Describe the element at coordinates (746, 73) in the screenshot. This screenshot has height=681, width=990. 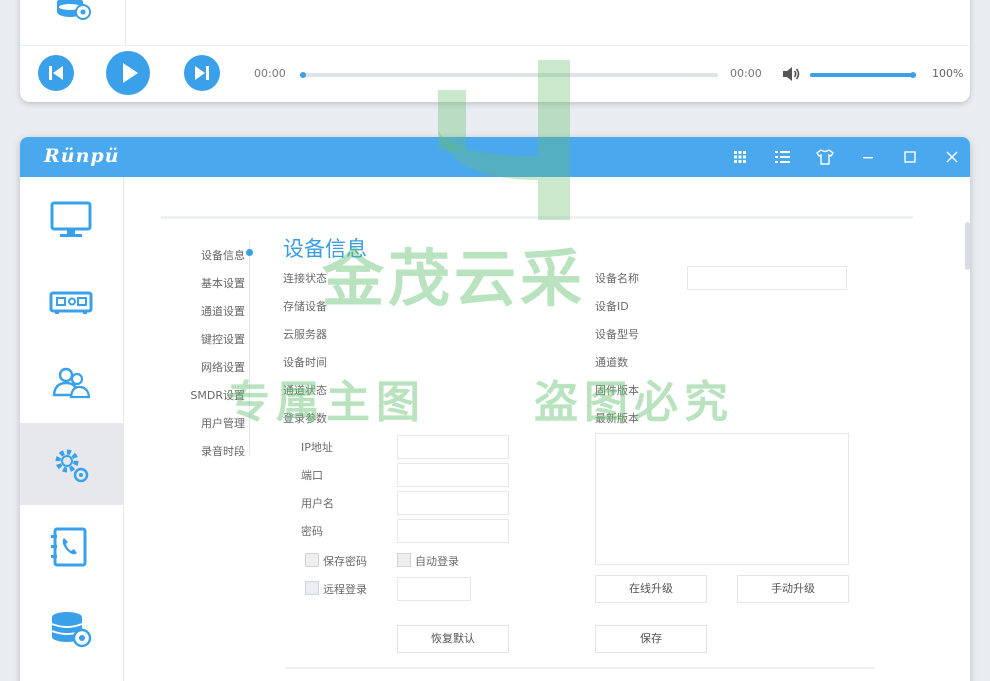
I see `total-time: 00:00` at that location.